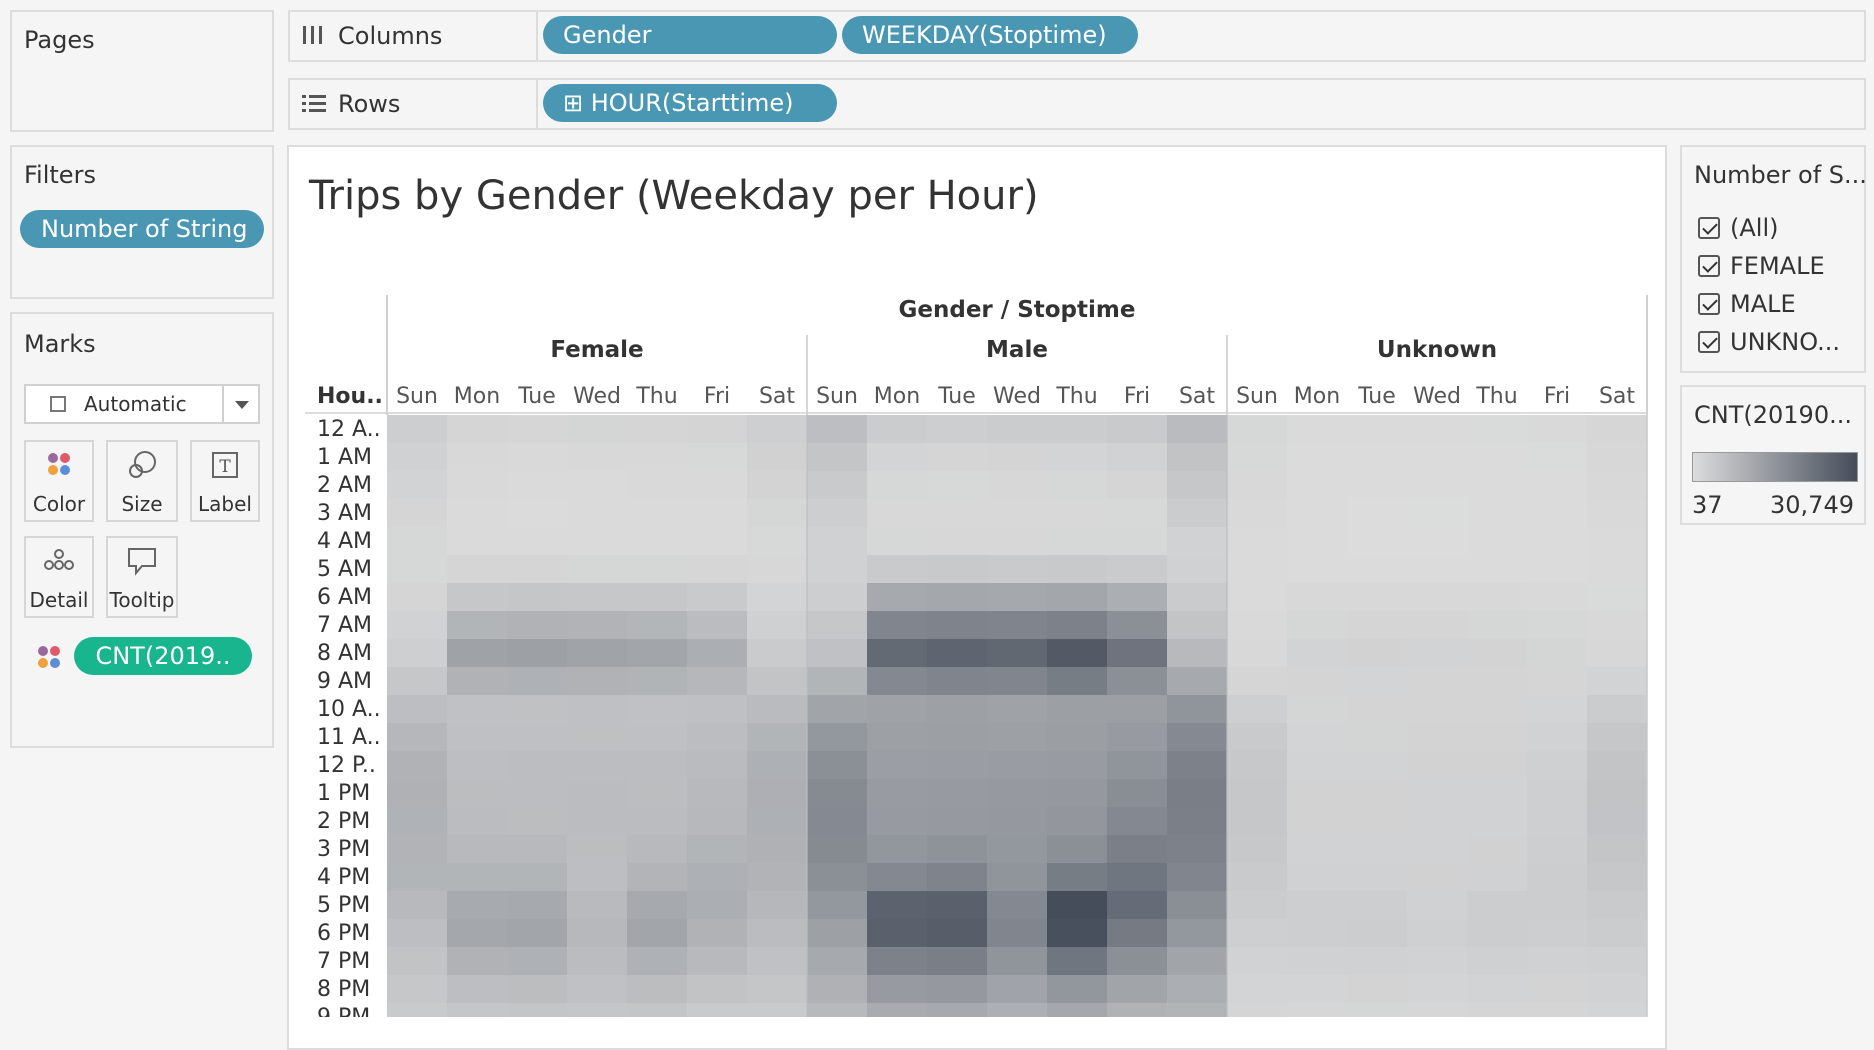  Describe the element at coordinates (225, 465) in the screenshot. I see `label-icon: T` at that location.